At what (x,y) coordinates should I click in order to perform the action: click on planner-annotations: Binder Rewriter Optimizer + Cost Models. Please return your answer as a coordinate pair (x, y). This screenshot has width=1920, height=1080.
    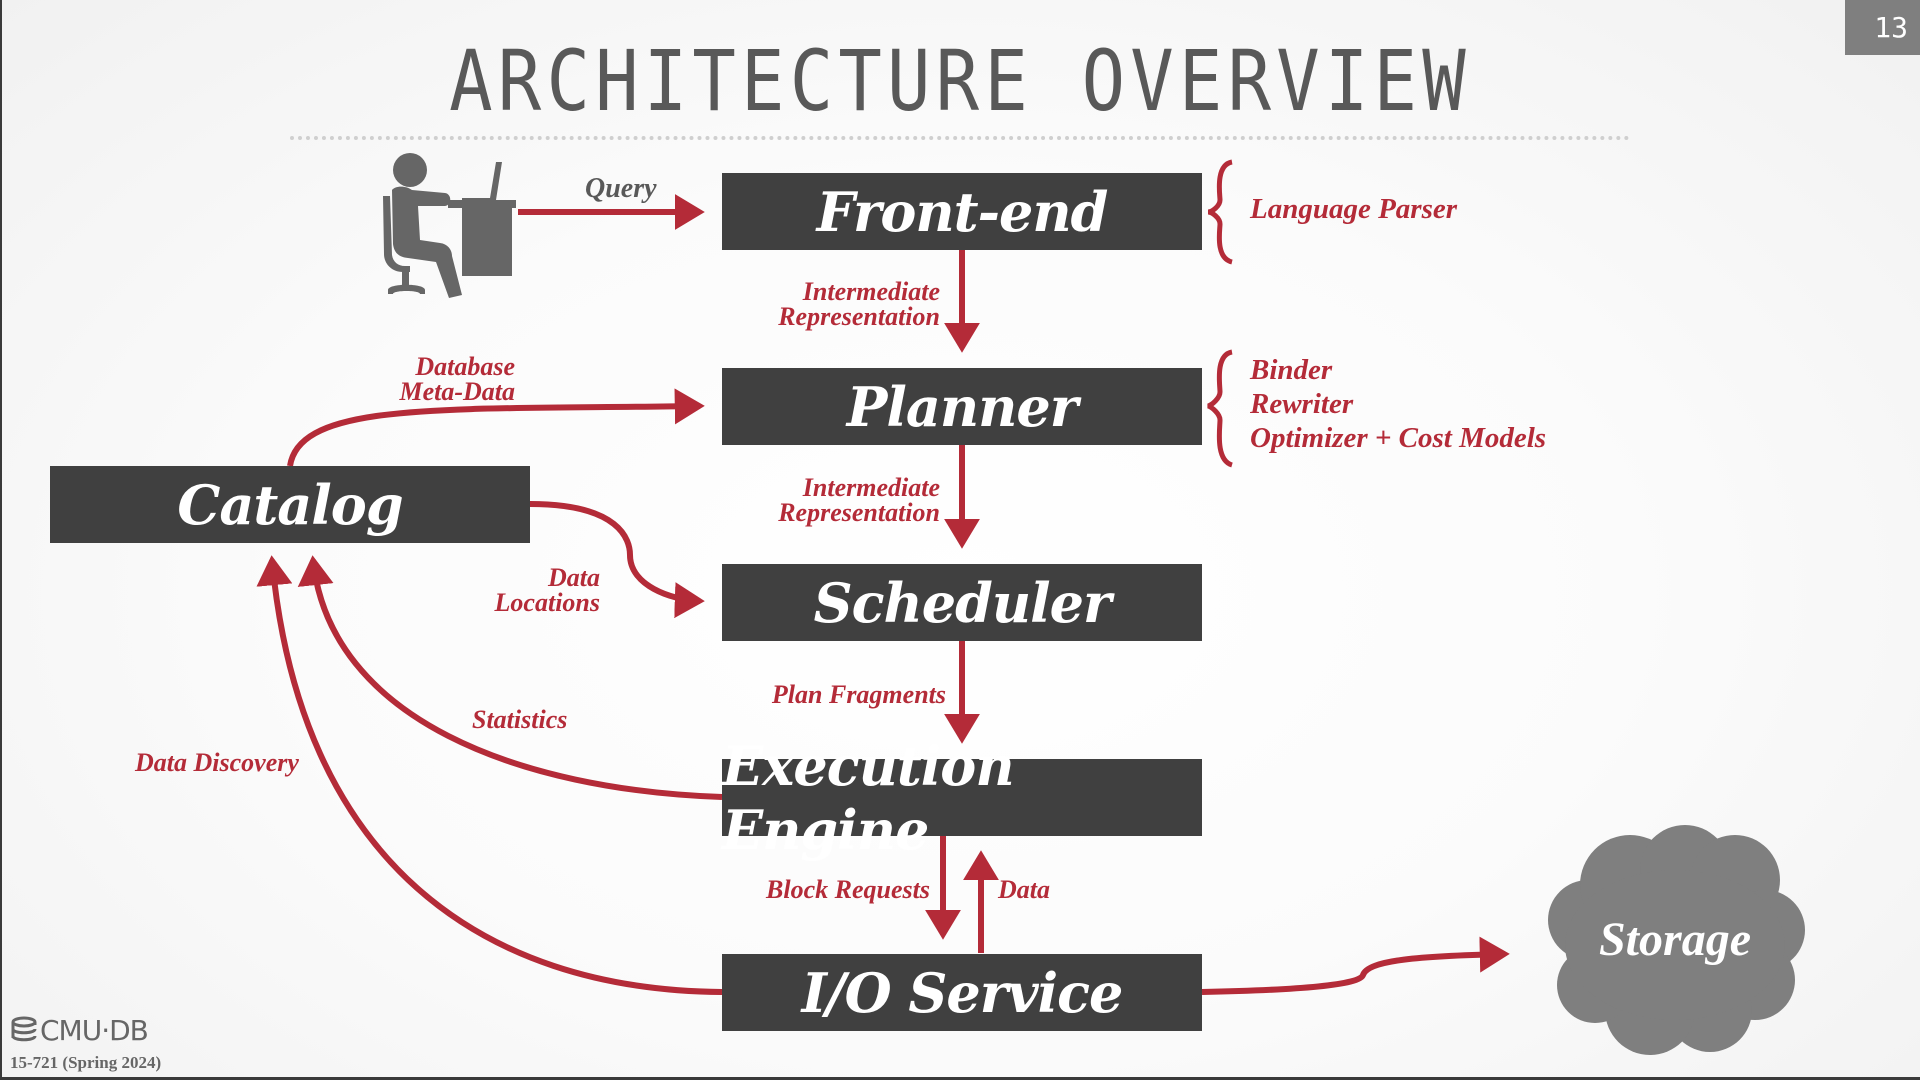
    Looking at the image, I should click on (1398, 404).